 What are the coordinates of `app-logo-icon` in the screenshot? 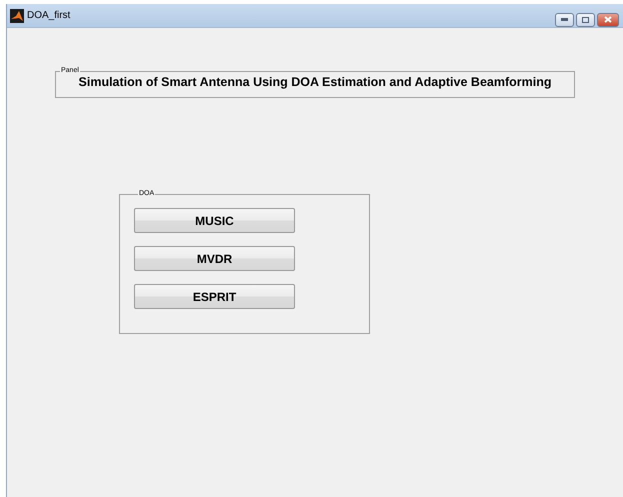 It's located at (17, 15).